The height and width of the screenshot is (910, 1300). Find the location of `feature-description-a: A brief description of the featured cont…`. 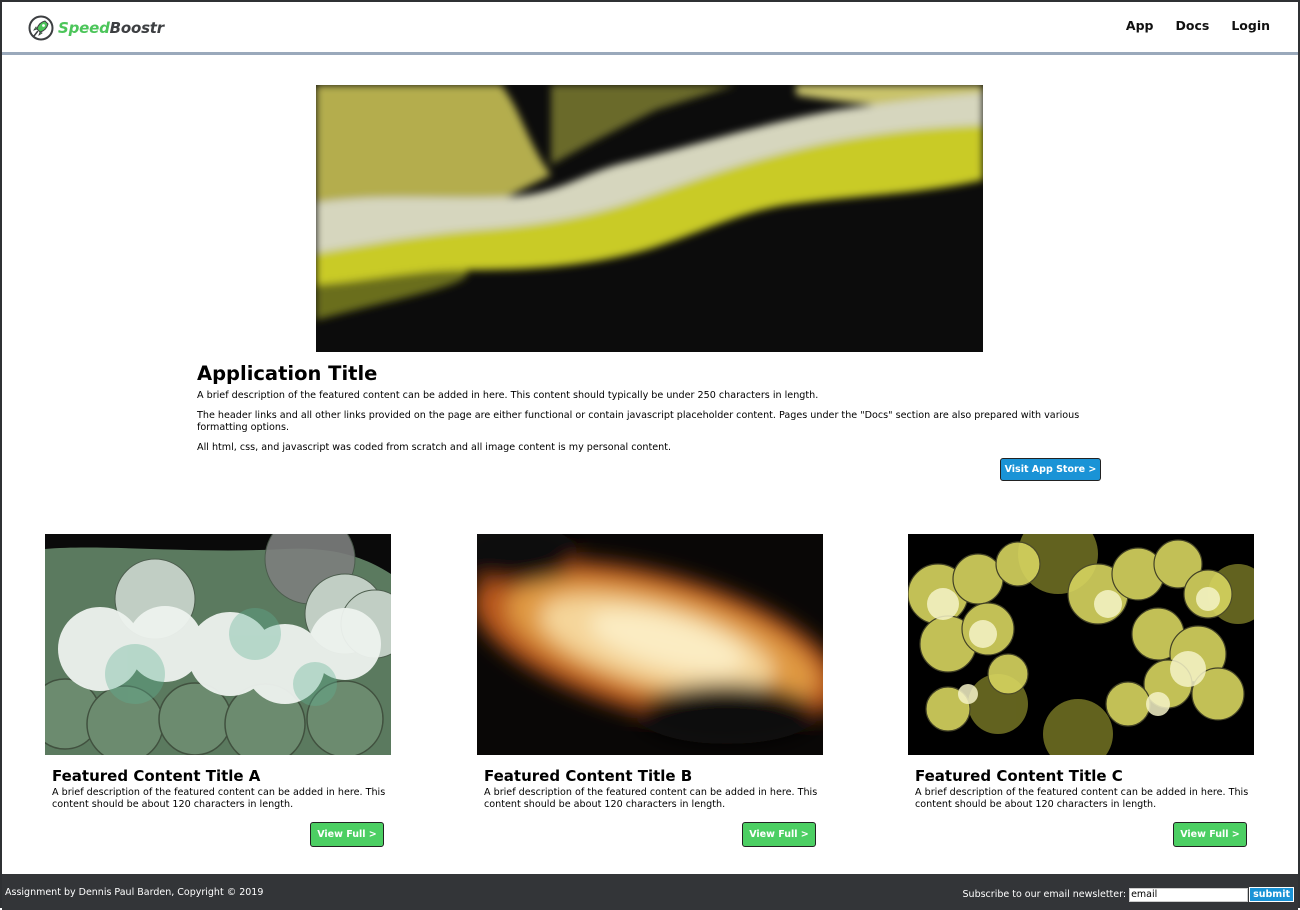

feature-description-a: A brief description of the featured cont… is located at coordinates (219, 798).